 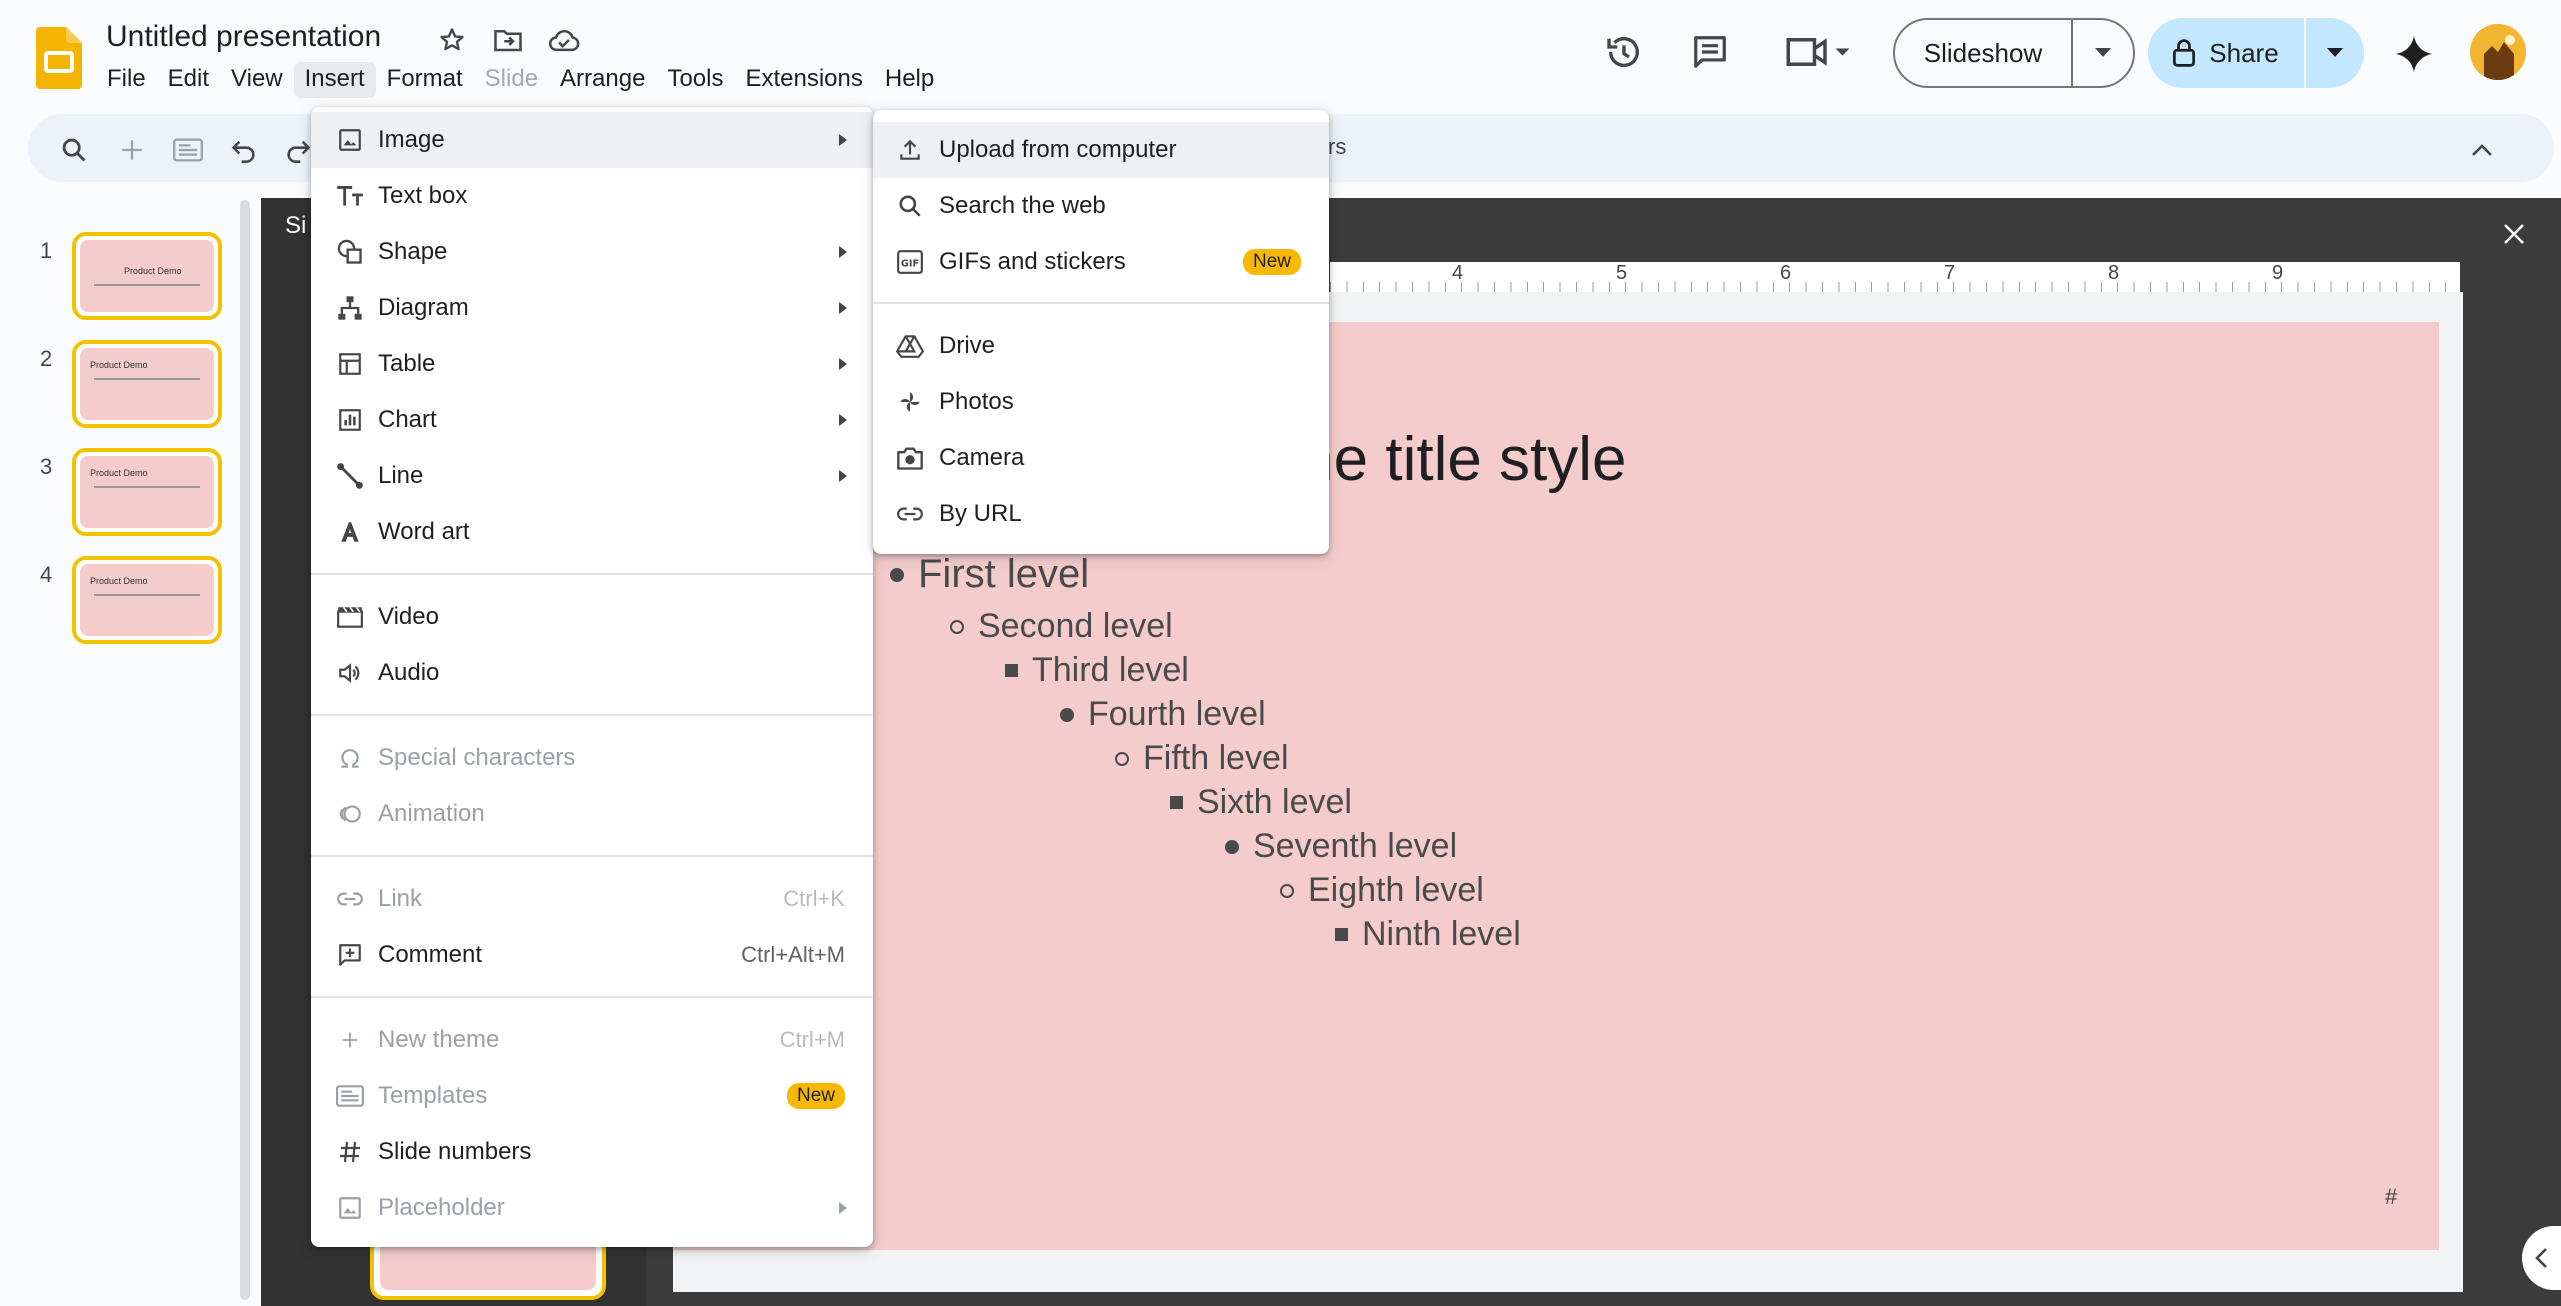 What do you see at coordinates (695, 80) in the screenshot?
I see `menu-tools: Tools` at bounding box center [695, 80].